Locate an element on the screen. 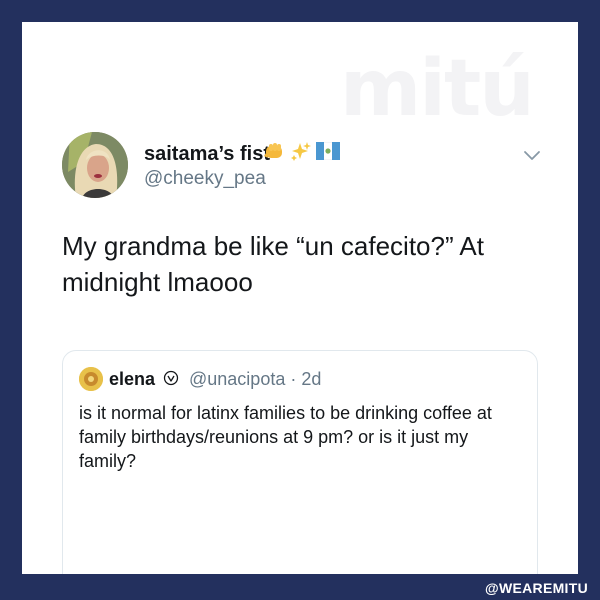 The height and width of the screenshot is (600, 600). quoted-handle-time: @unacipota · 2d is located at coordinates (255, 379).